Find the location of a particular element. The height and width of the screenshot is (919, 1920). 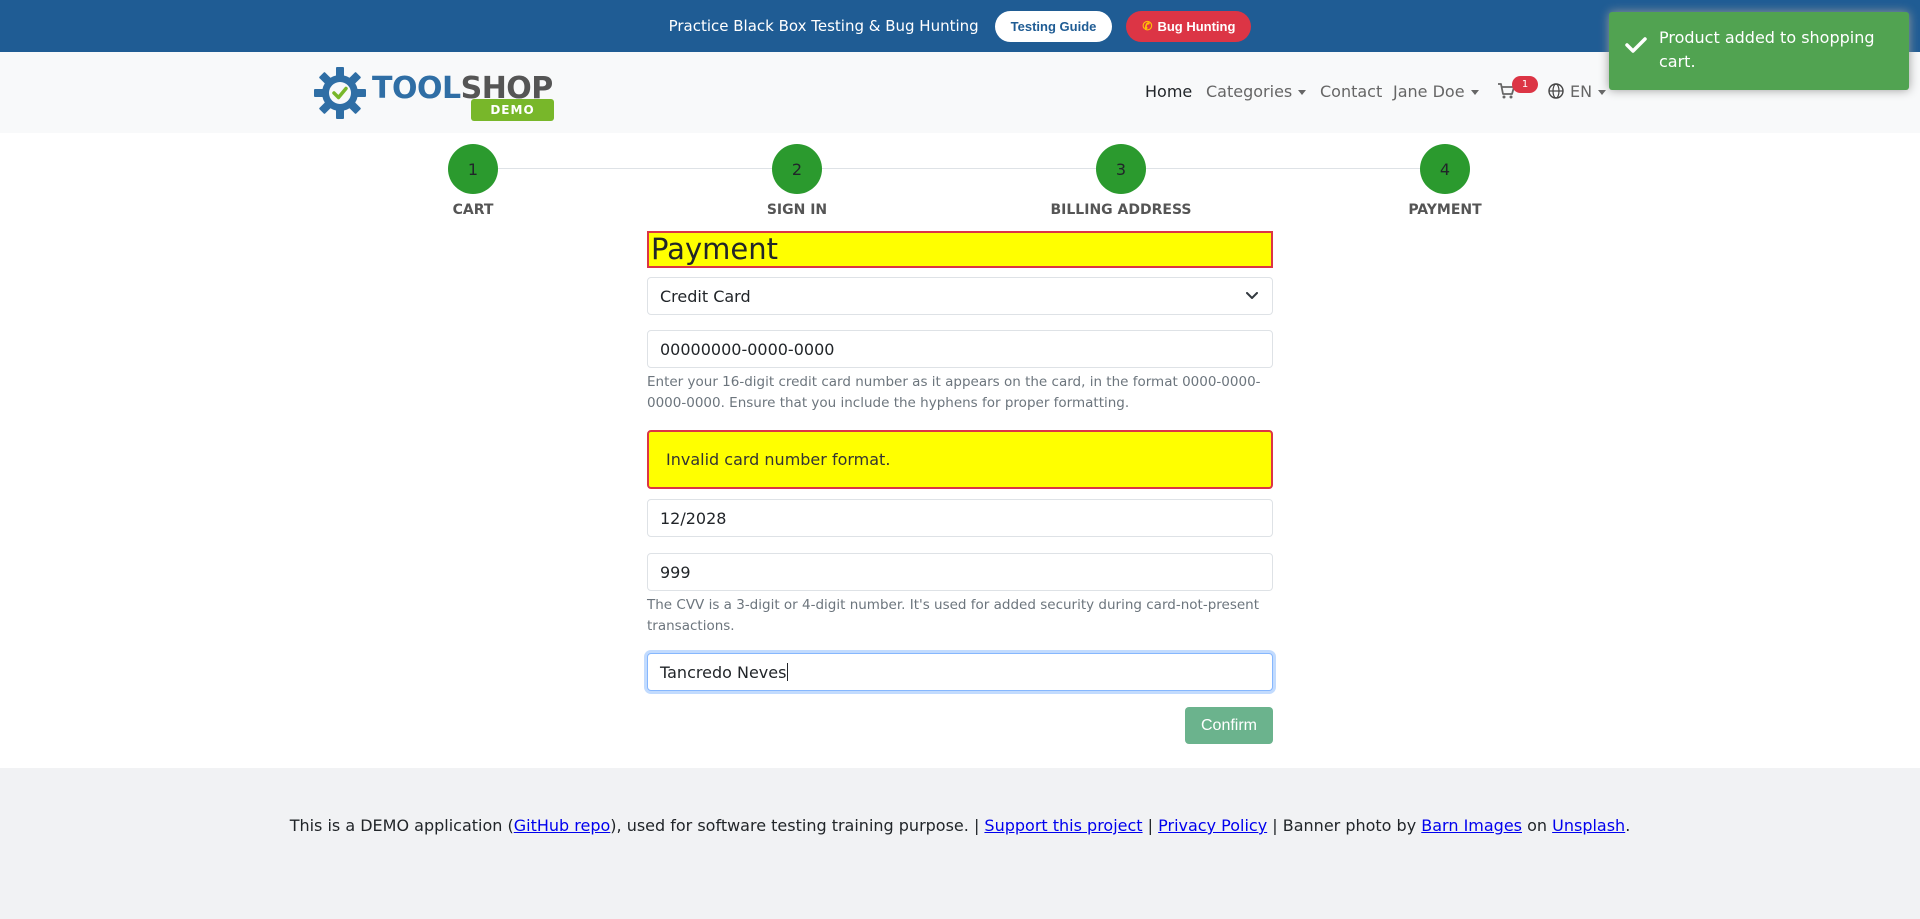

nav-categories: Categories is located at coordinates (1256, 91).